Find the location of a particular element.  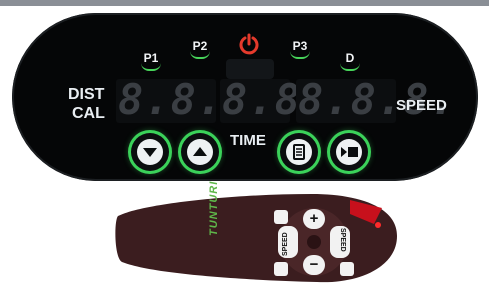

speed-up-button is located at coordinates (200, 152).